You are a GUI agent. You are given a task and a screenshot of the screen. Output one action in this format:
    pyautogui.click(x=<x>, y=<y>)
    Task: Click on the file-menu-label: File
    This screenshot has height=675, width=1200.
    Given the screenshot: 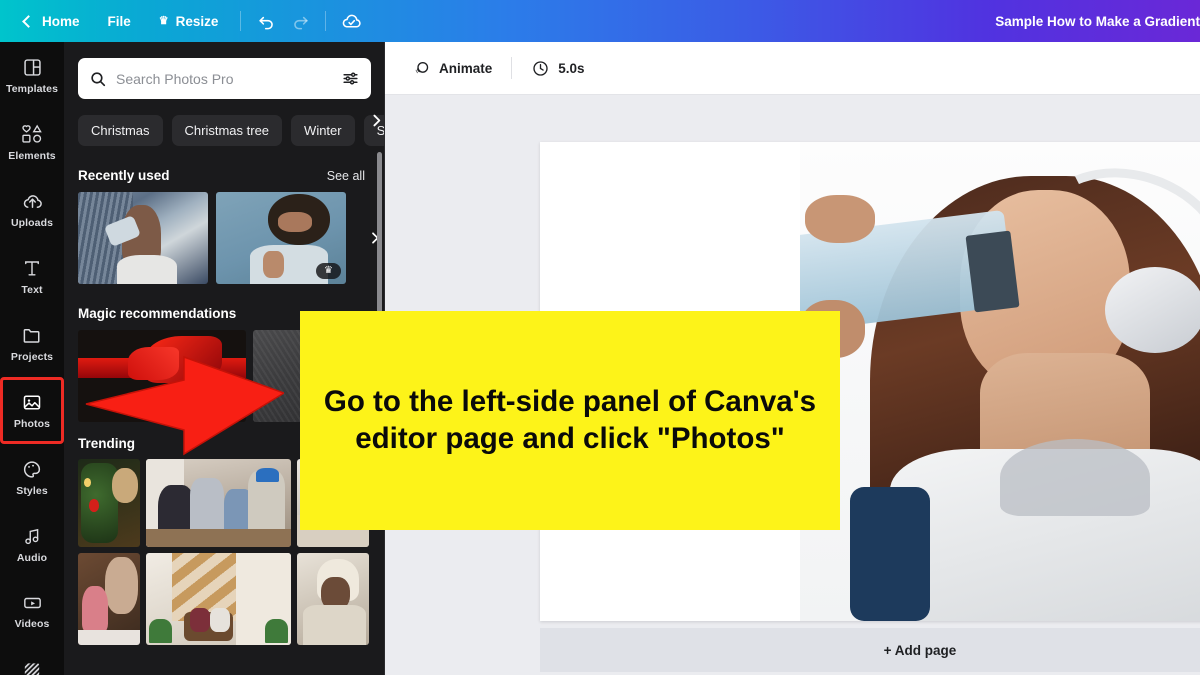 What is the action you would take?
    pyautogui.click(x=119, y=21)
    